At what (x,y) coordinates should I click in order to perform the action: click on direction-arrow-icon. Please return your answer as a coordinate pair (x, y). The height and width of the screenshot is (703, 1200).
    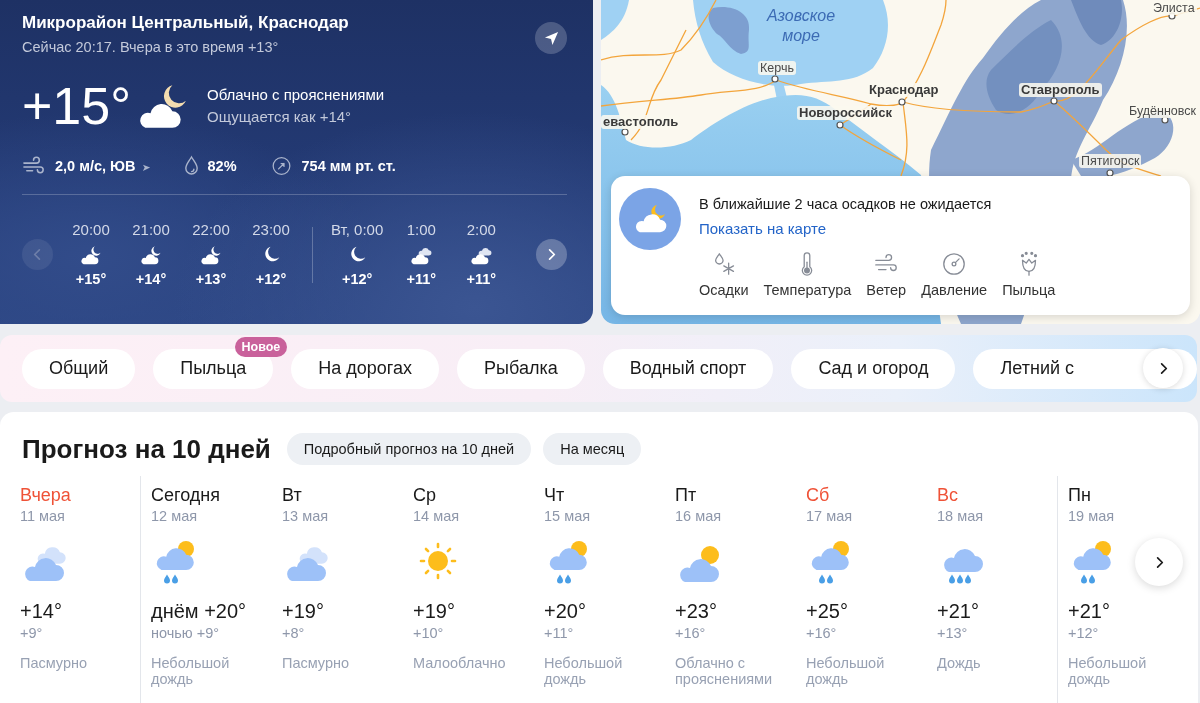
    Looking at the image, I should click on (146, 167).